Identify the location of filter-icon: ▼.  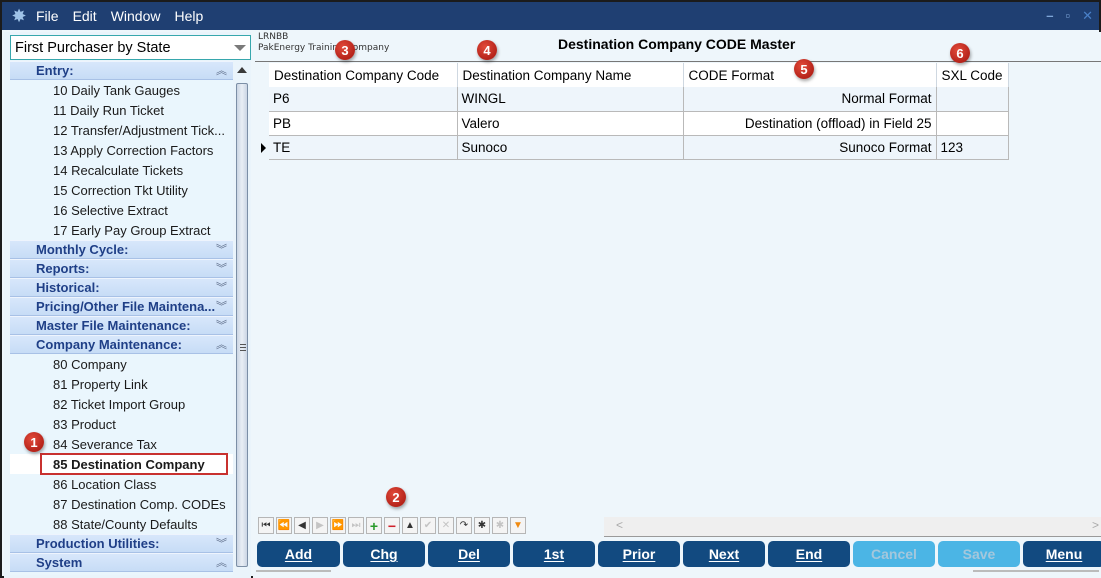
(518, 525).